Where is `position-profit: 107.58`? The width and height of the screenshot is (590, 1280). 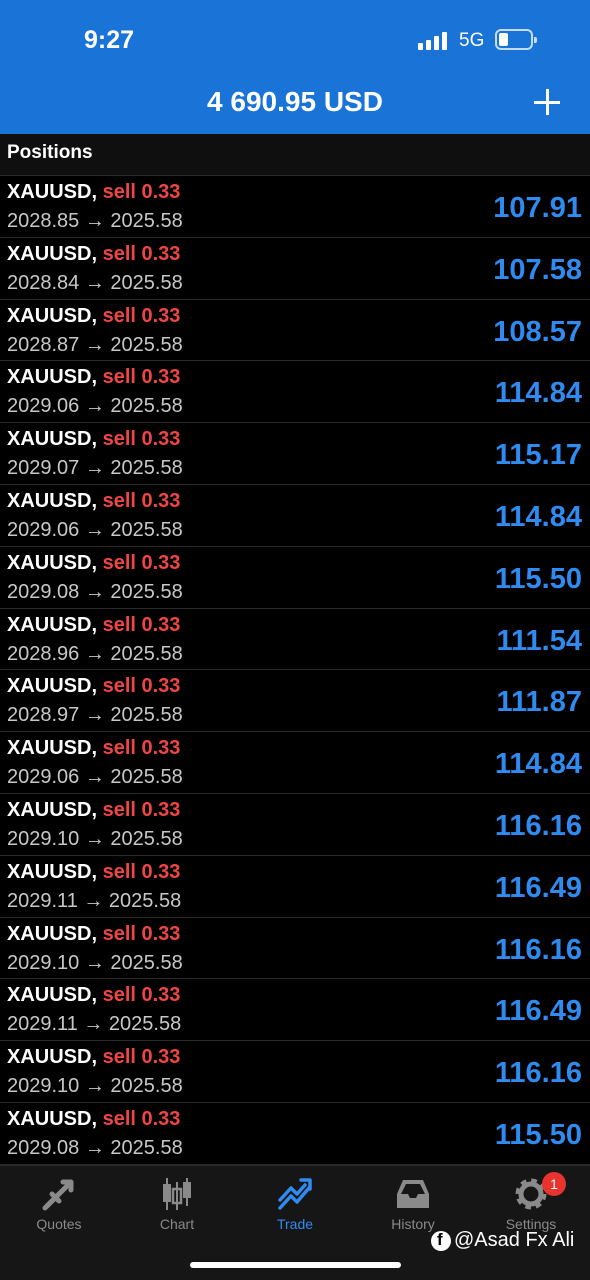 position-profit: 107.58 is located at coordinates (537, 269).